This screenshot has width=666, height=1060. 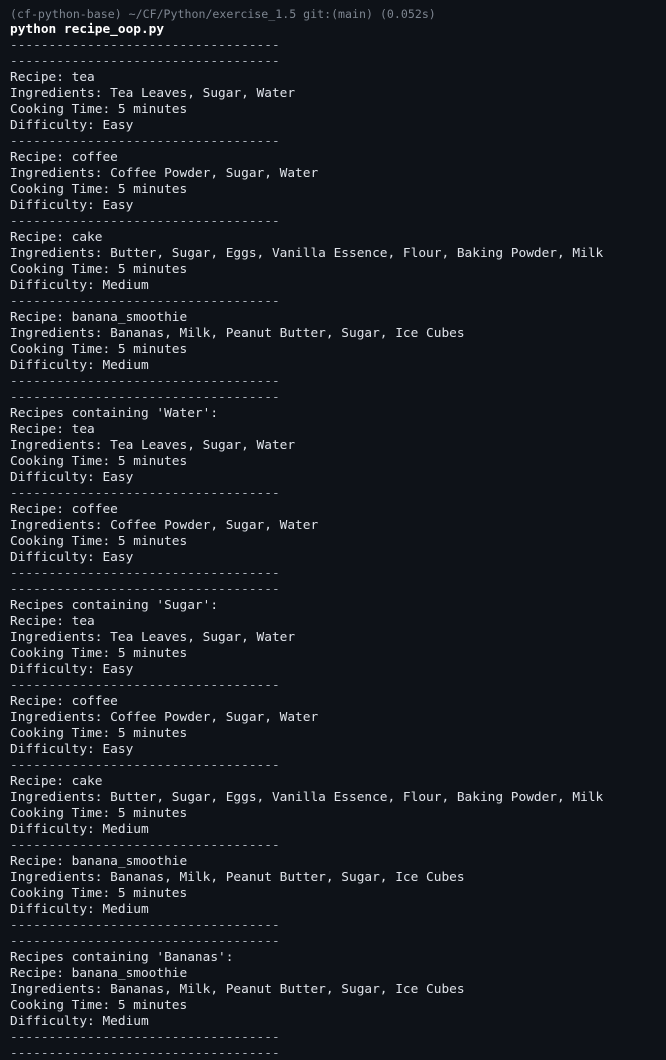 What do you see at coordinates (114, 605) in the screenshot?
I see `output-line: Recipes containing 'Sugar':` at bounding box center [114, 605].